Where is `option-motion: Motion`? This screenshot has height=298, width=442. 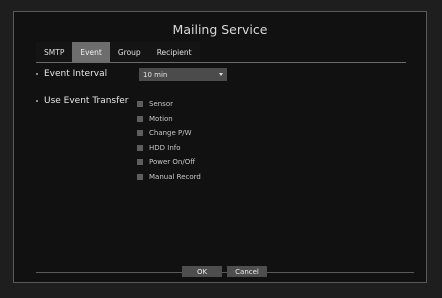 option-motion: Motion is located at coordinates (169, 119).